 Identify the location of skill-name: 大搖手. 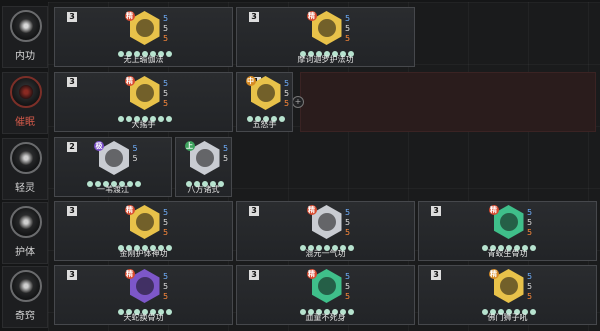
(143, 124).